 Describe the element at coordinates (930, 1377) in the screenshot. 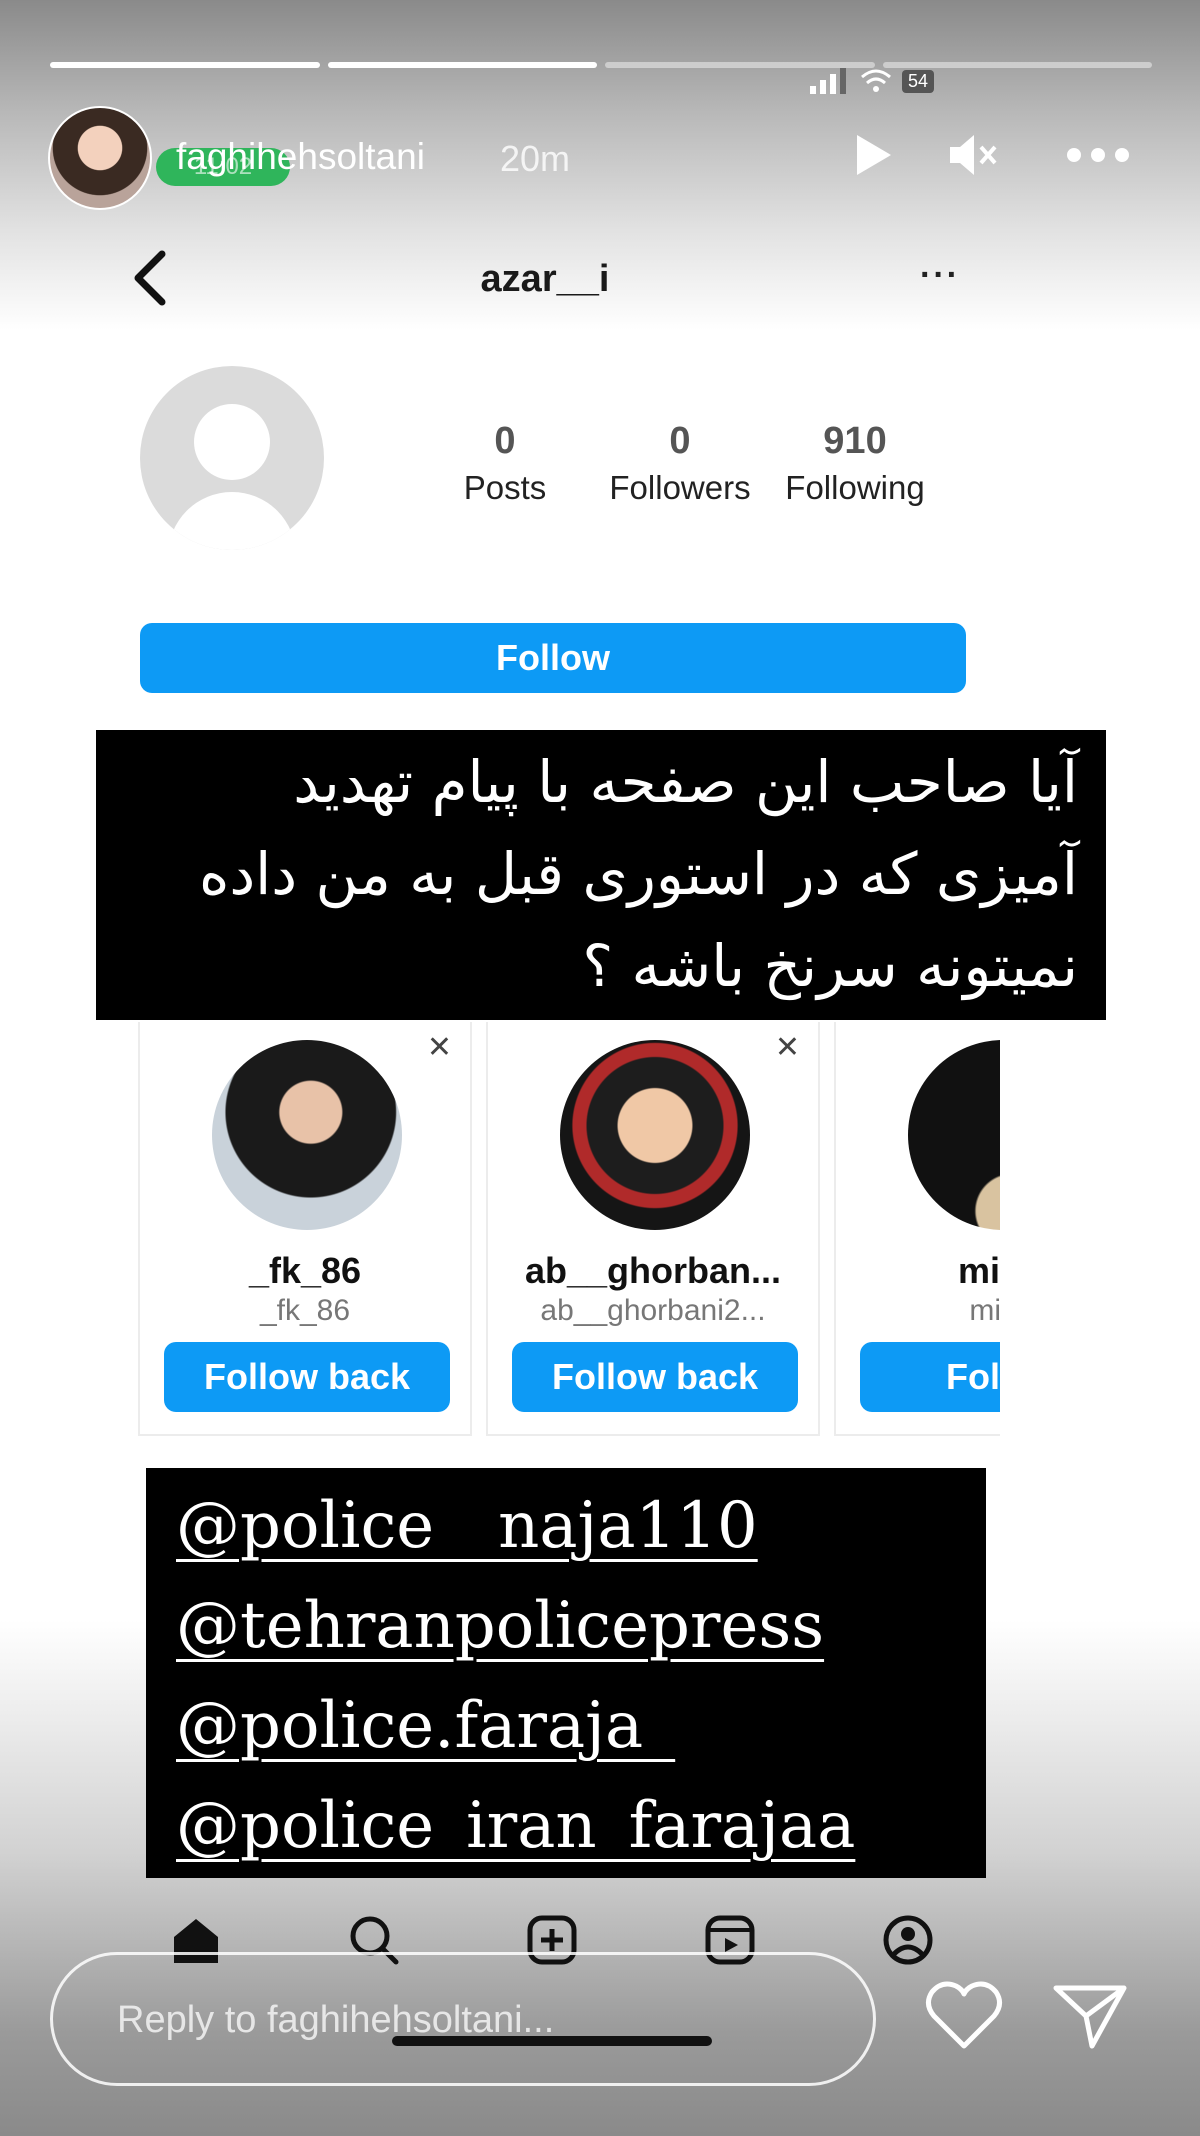

I see `follow-back-button: Follow` at that location.